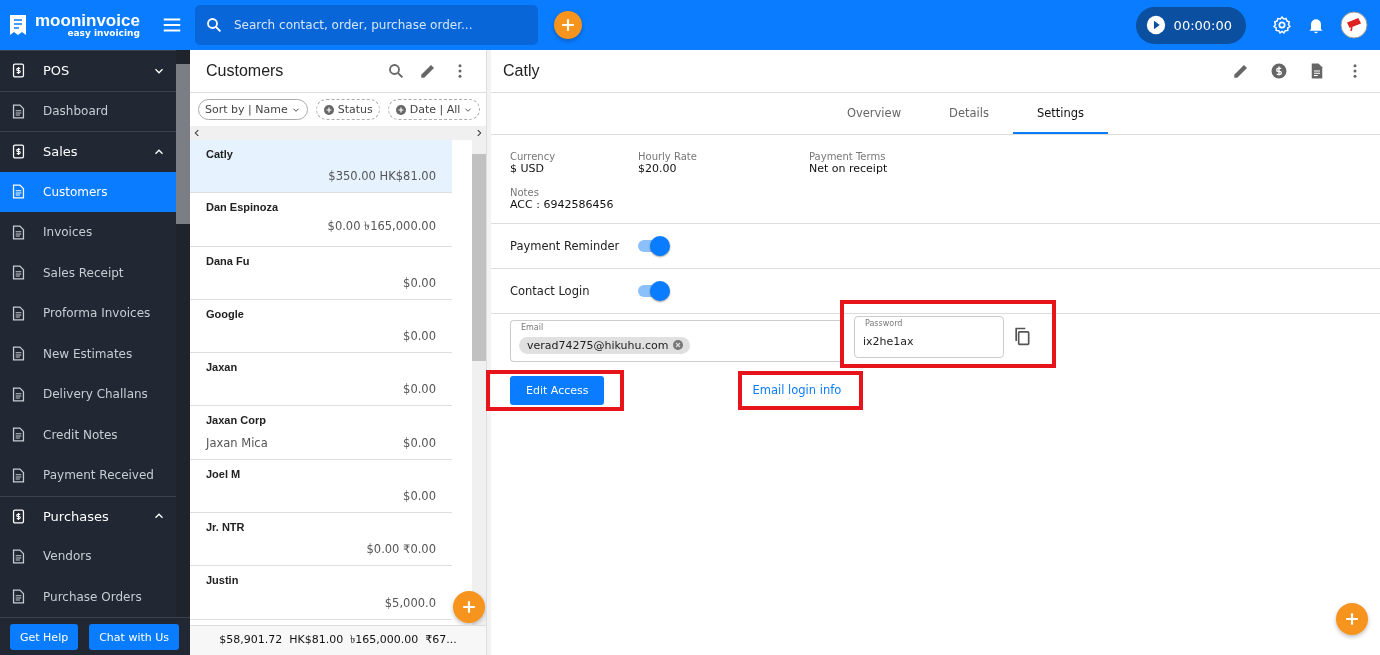 Image resolution: width=1380 pixels, height=655 pixels. I want to click on logo-name: mooninvoice, so click(87, 20).